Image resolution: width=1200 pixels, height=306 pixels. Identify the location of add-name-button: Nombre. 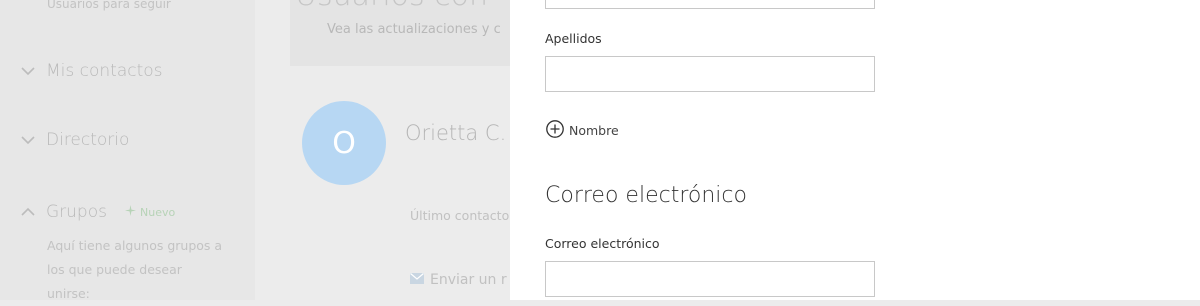
(582, 130).